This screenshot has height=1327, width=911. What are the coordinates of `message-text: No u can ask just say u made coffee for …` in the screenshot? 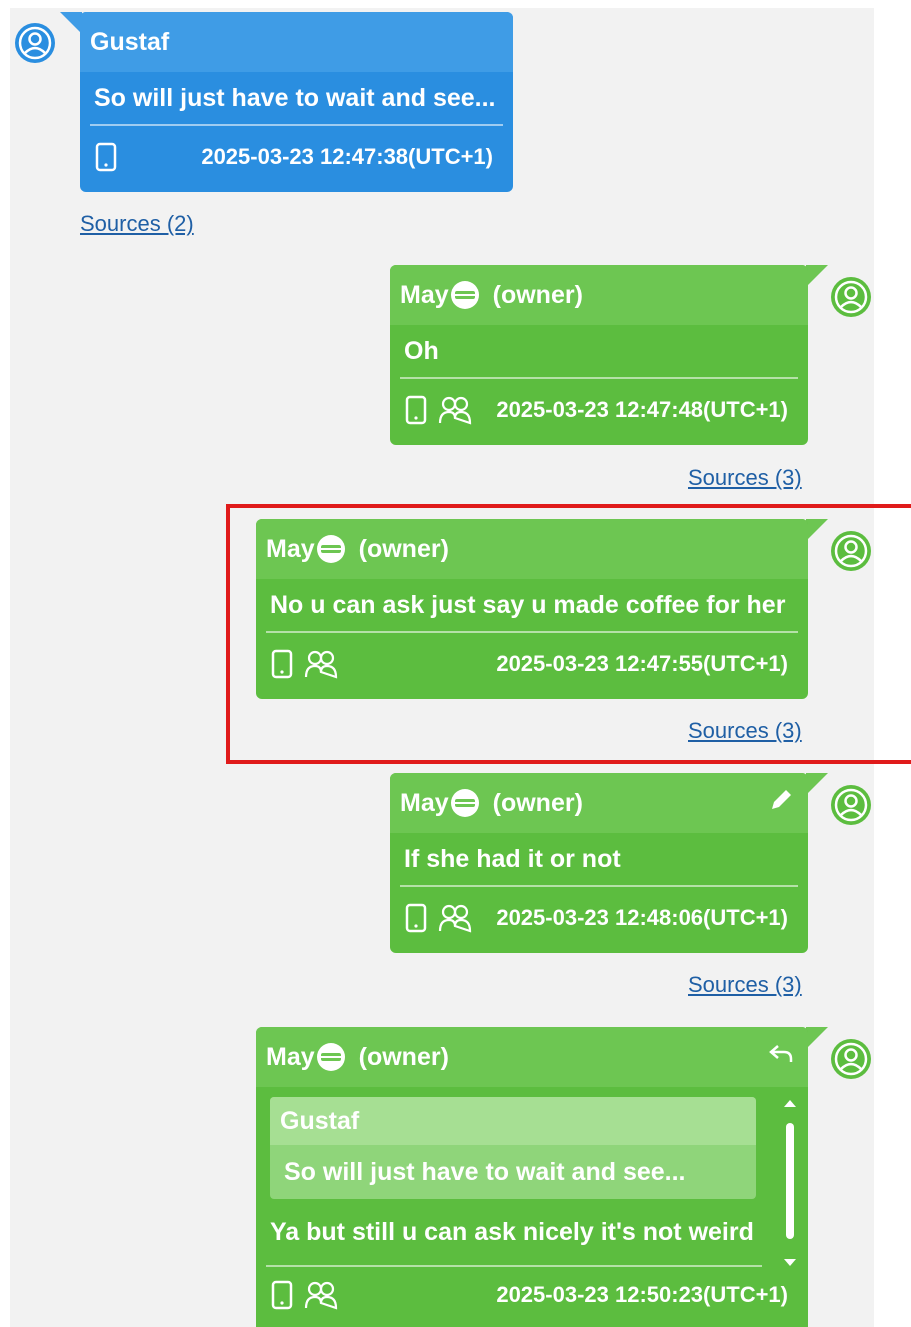 It's located at (528, 605).